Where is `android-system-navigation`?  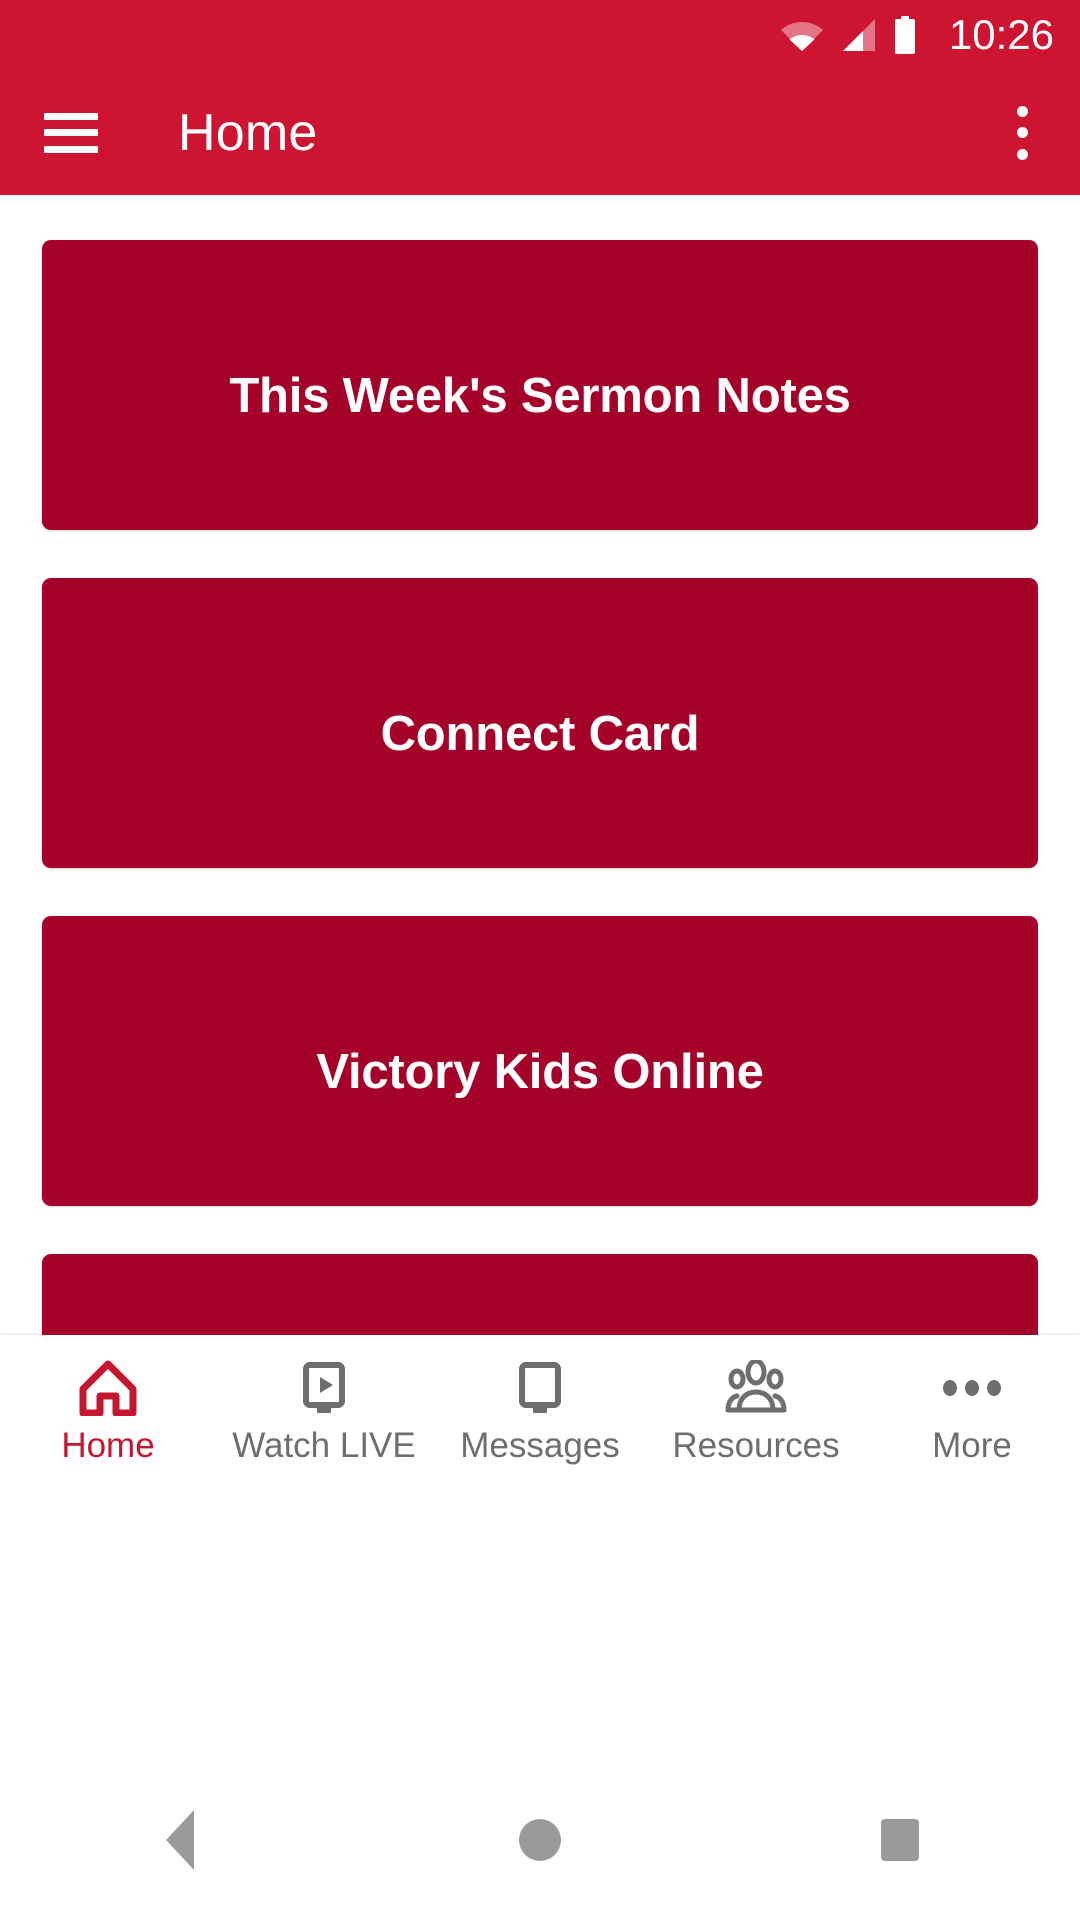 android-system-navigation is located at coordinates (540, 1840).